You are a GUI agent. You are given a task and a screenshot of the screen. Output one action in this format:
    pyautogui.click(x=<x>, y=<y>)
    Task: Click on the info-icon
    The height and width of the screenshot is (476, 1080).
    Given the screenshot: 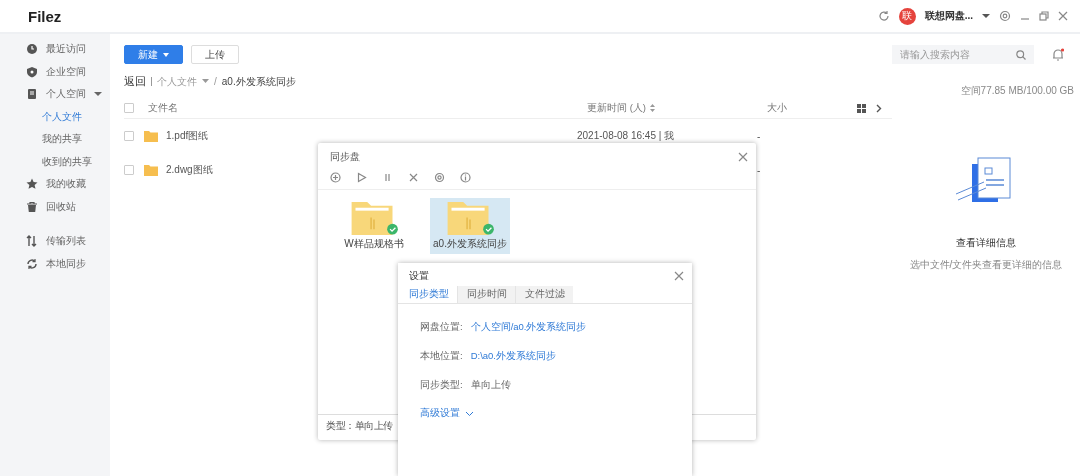 What is the action you would take?
    pyautogui.click(x=465, y=177)
    